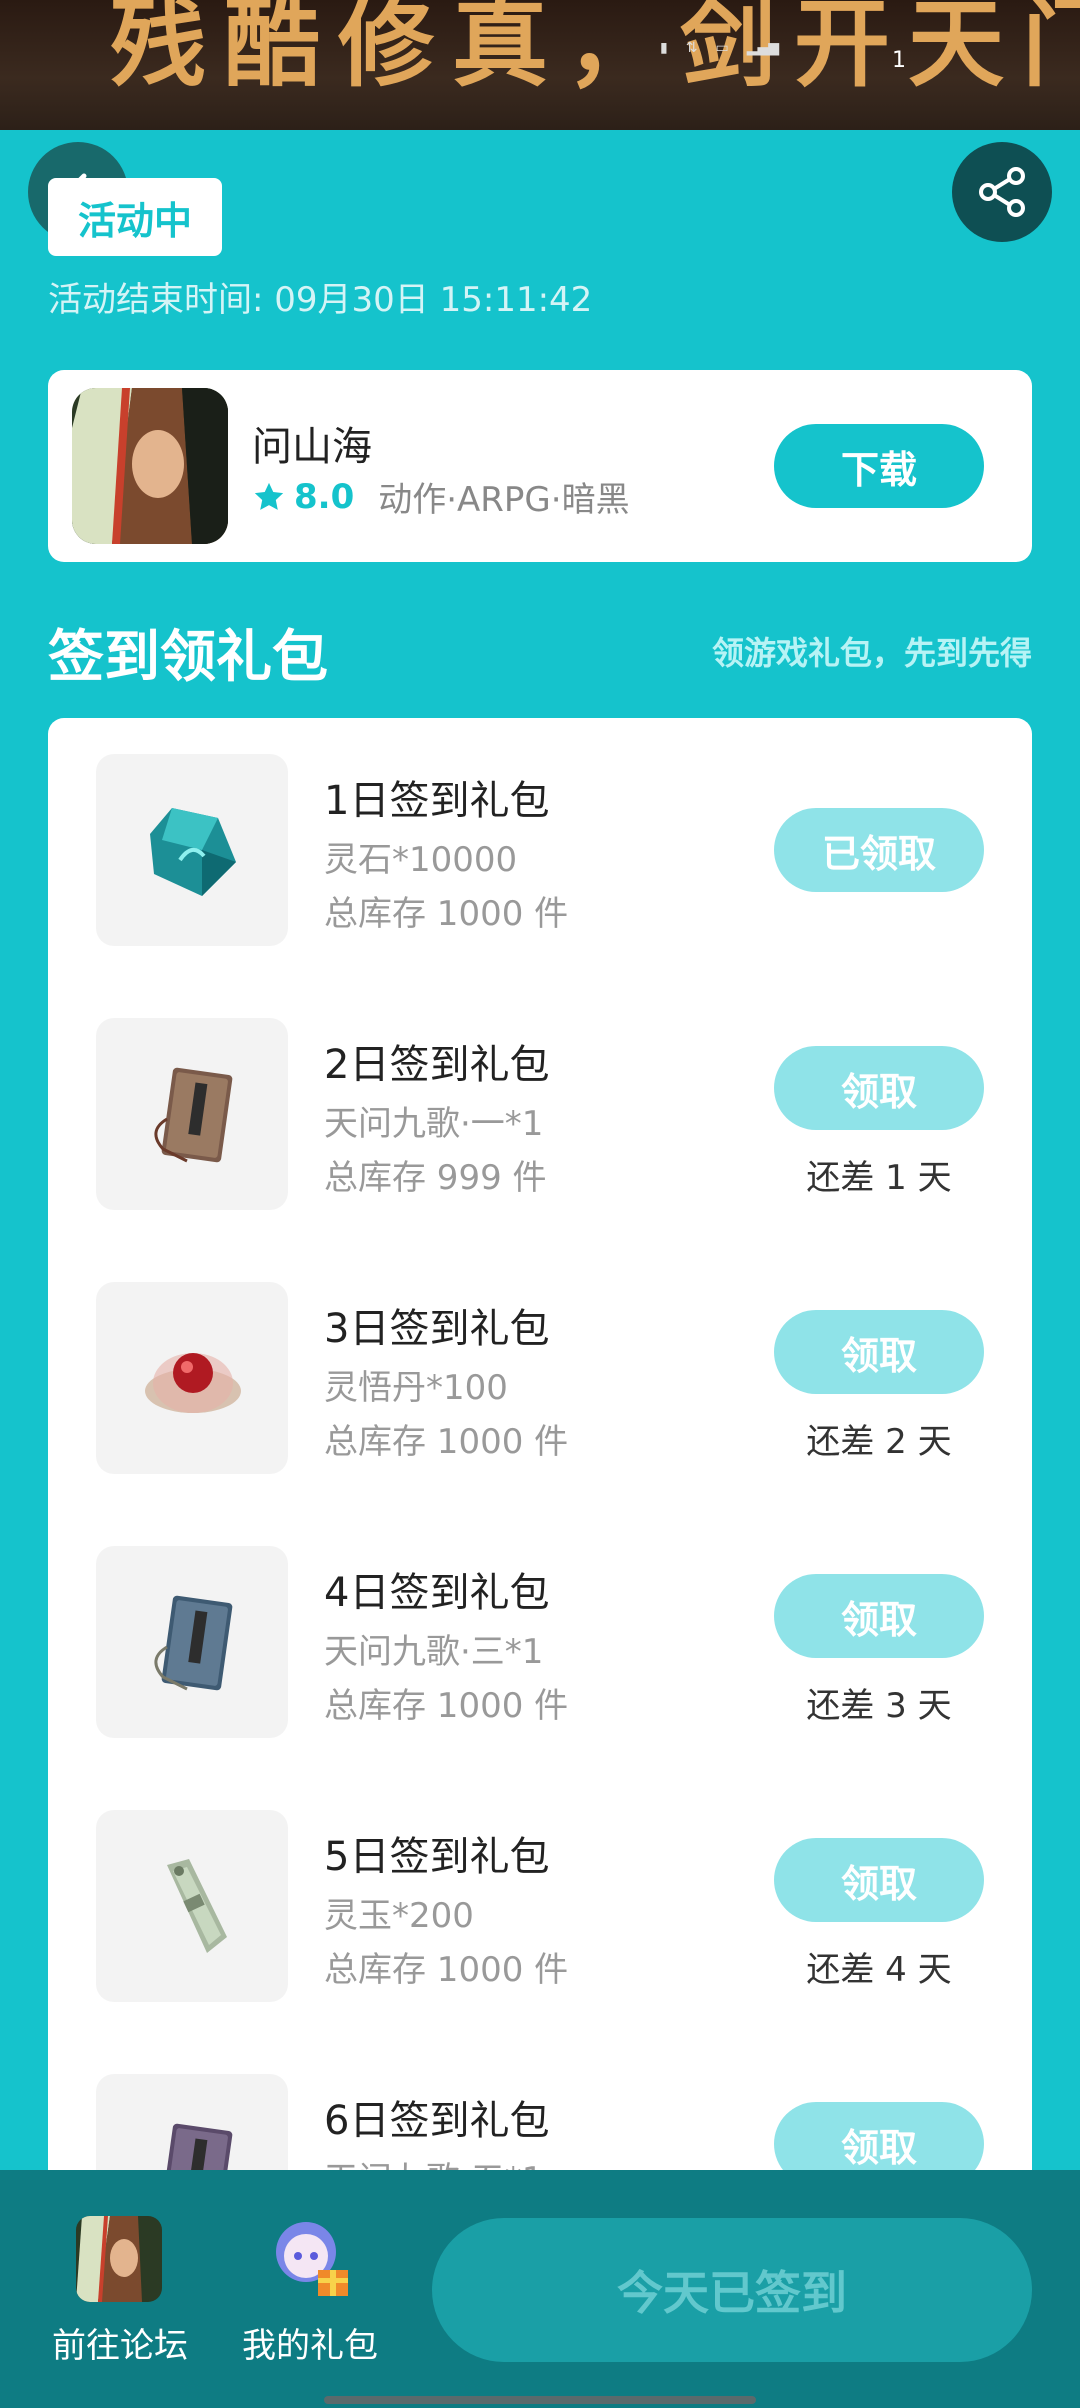 The height and width of the screenshot is (2408, 1080). What do you see at coordinates (762, 48) in the screenshot?
I see `signal-icon: ▂▄▆` at bounding box center [762, 48].